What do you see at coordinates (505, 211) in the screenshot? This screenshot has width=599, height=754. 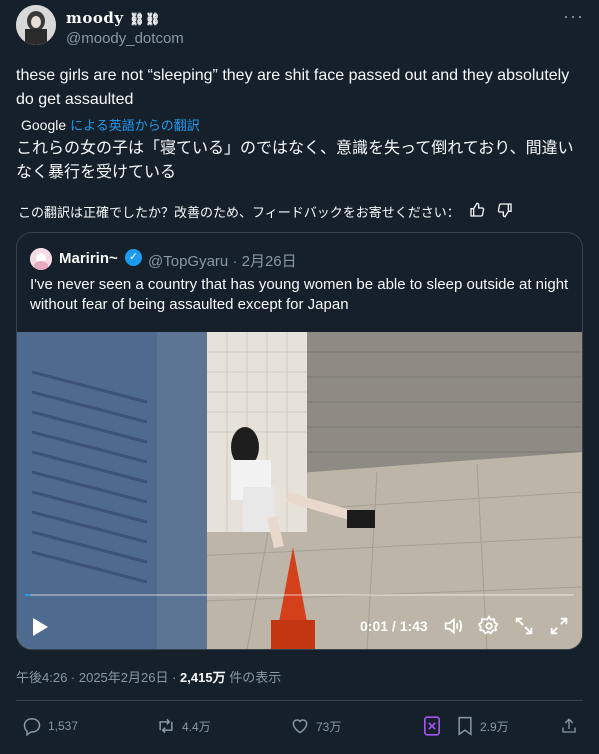 I see `thumbs-down-icon` at bounding box center [505, 211].